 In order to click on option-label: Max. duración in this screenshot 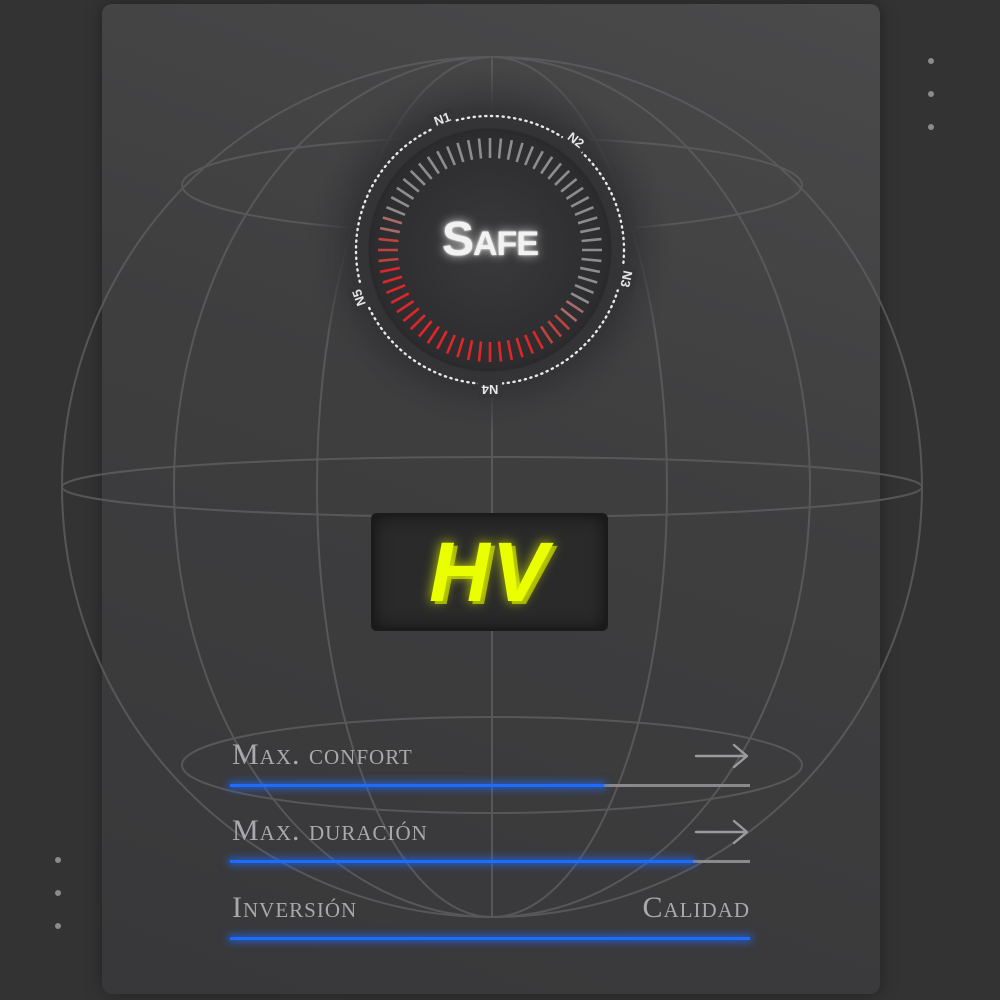, I will do `click(330, 830)`.